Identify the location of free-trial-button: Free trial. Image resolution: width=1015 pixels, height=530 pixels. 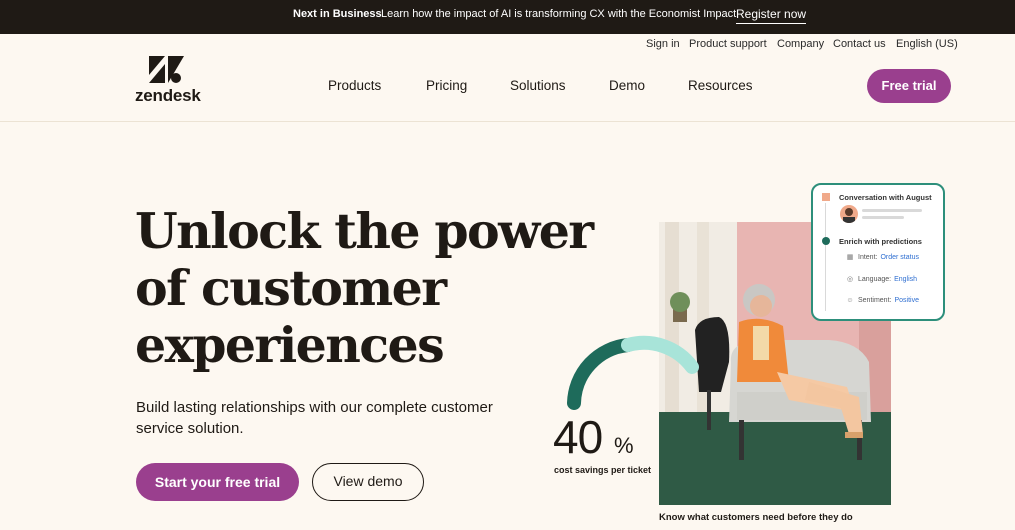
(909, 86).